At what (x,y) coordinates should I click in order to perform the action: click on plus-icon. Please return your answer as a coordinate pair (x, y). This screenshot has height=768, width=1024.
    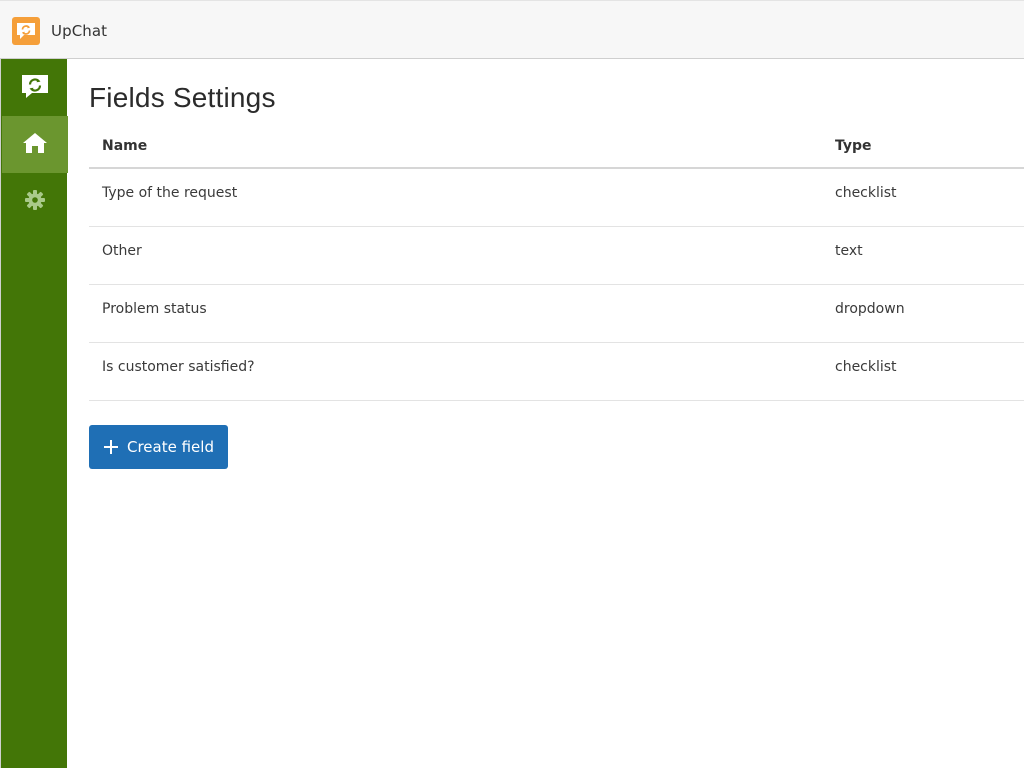
    Looking at the image, I should click on (111, 447).